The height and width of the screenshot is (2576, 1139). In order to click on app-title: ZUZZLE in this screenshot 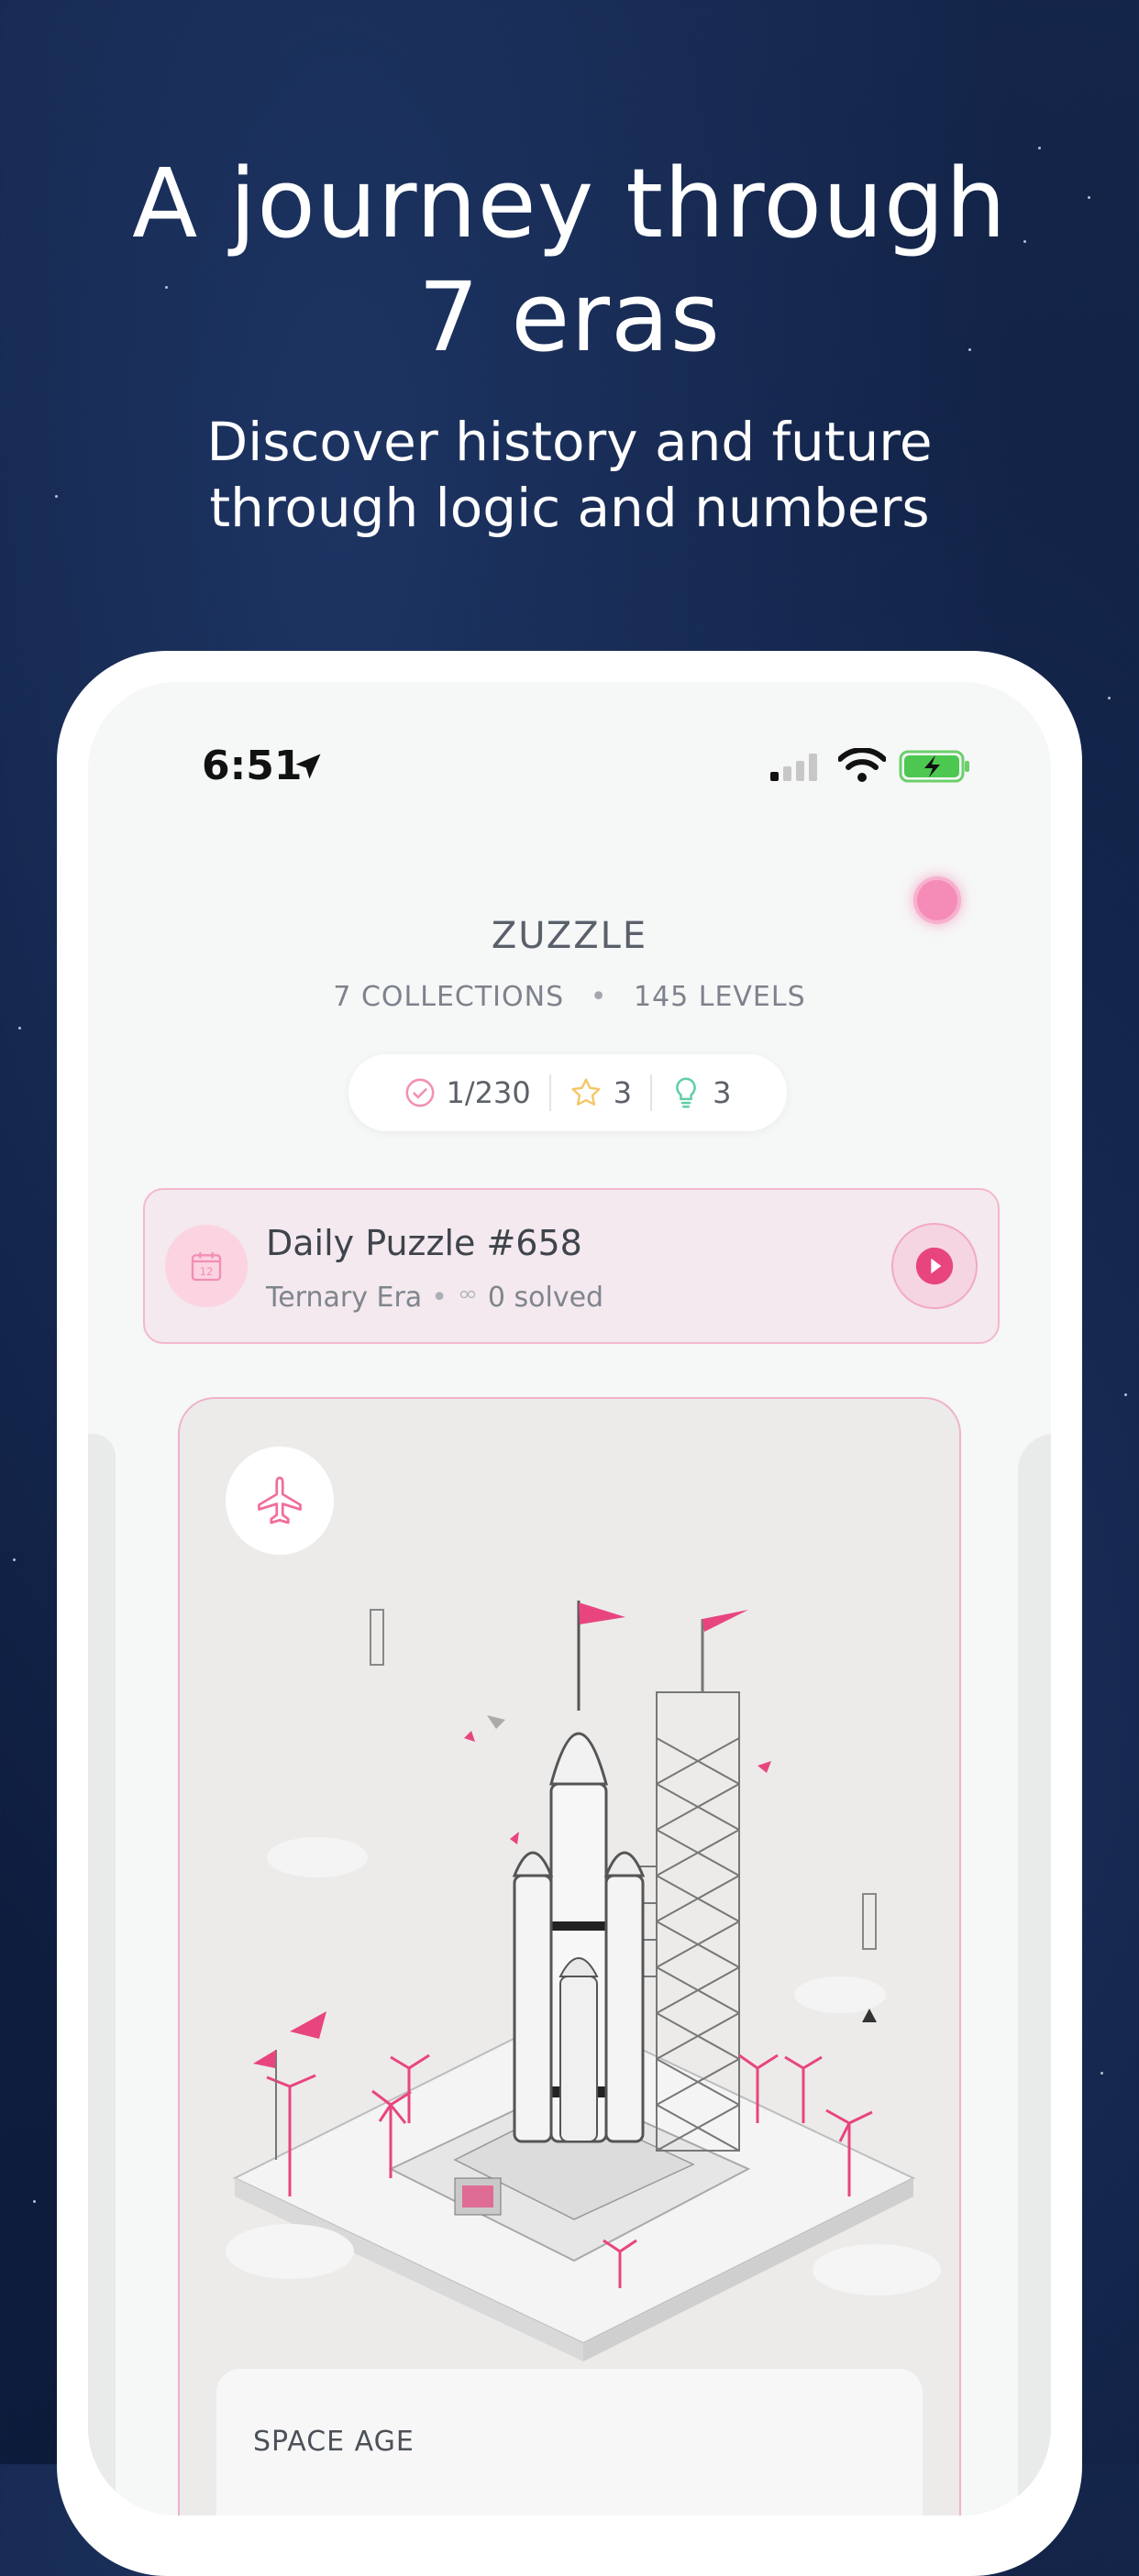, I will do `click(569, 936)`.